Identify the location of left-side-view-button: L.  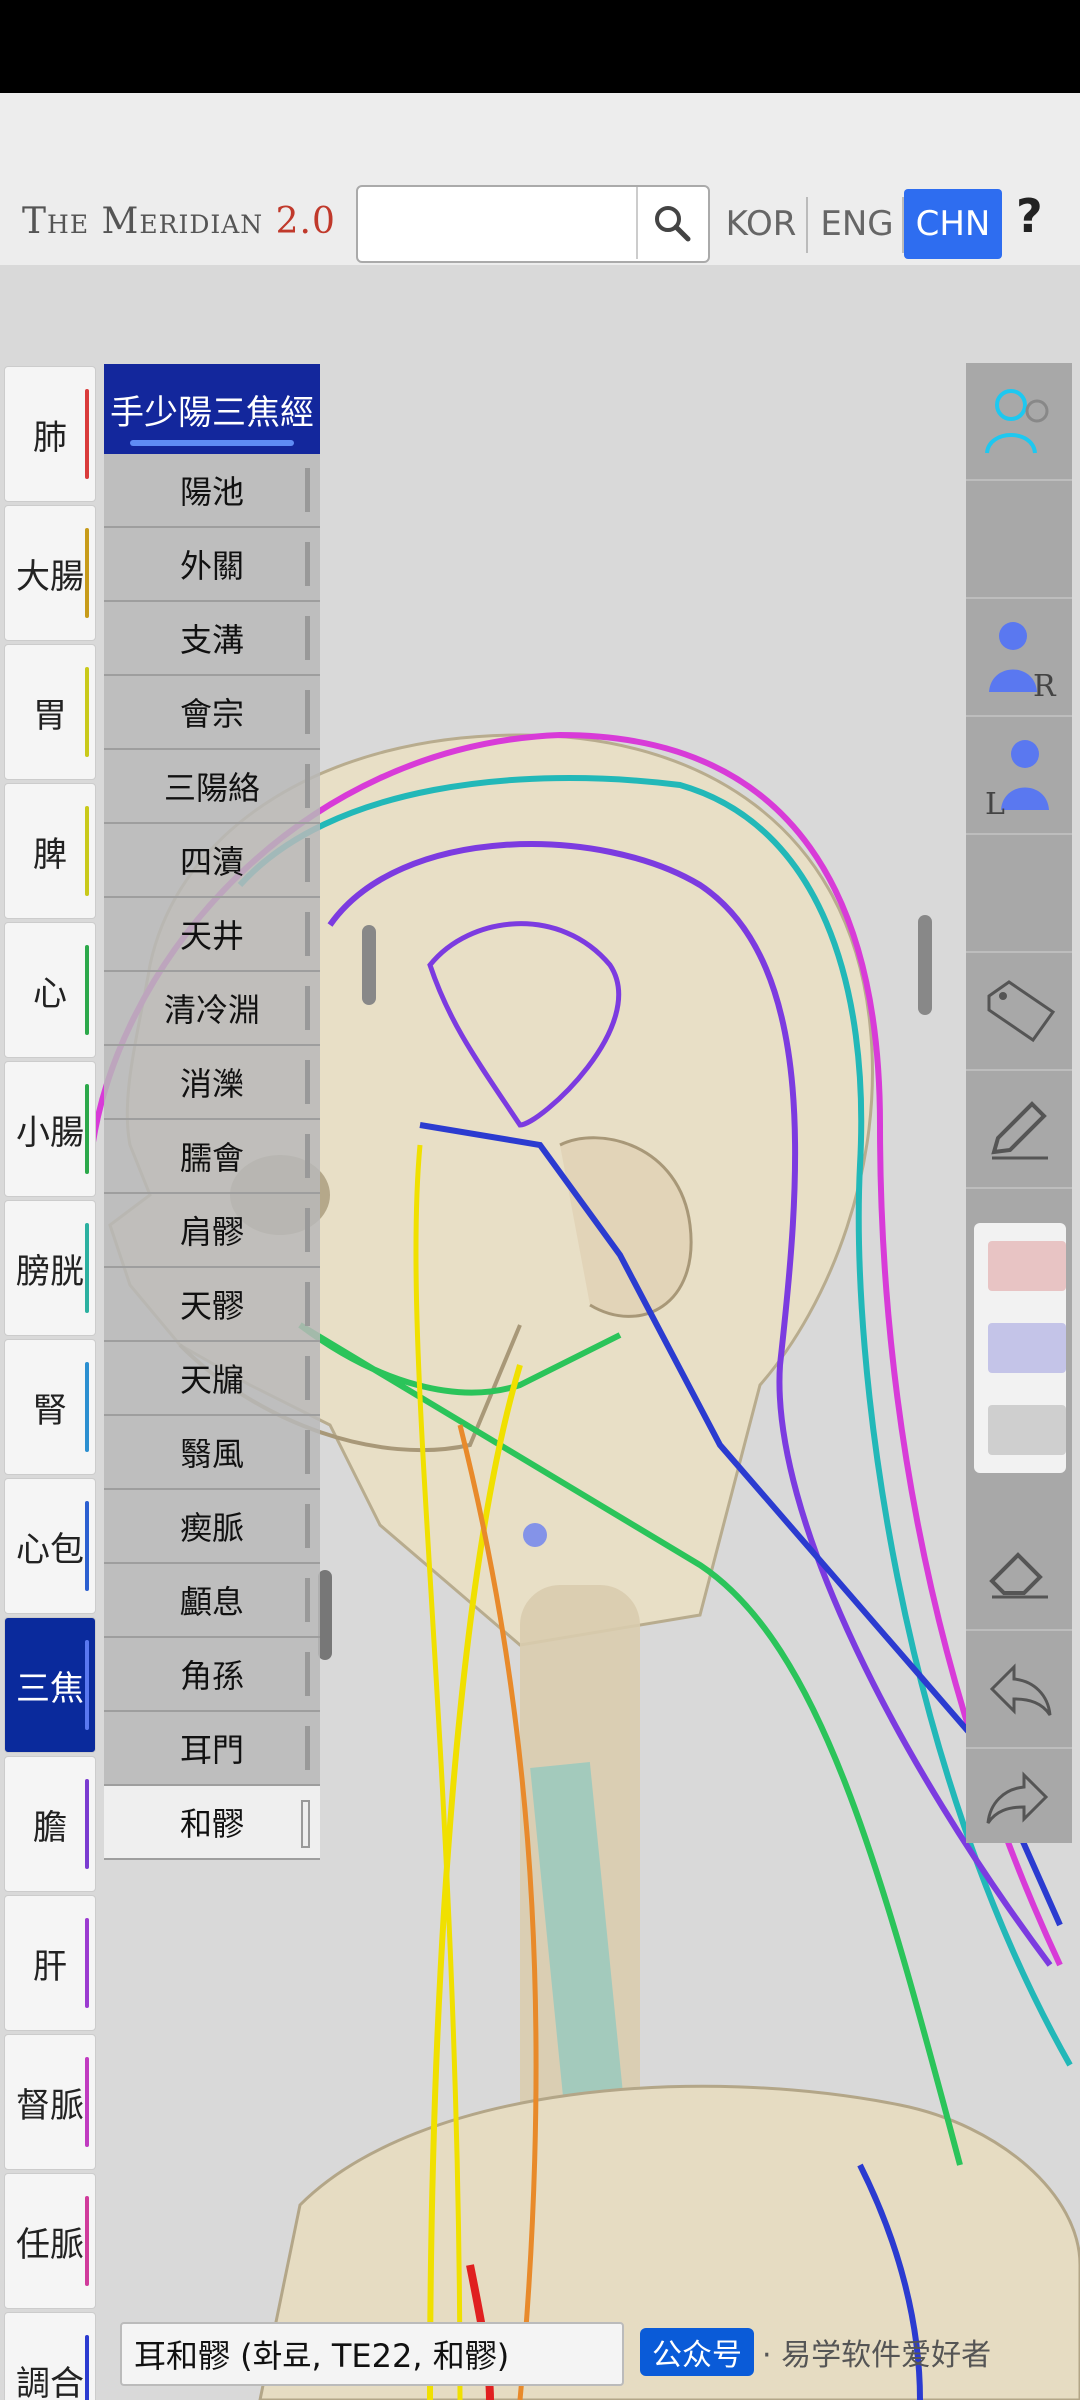
(1019, 776).